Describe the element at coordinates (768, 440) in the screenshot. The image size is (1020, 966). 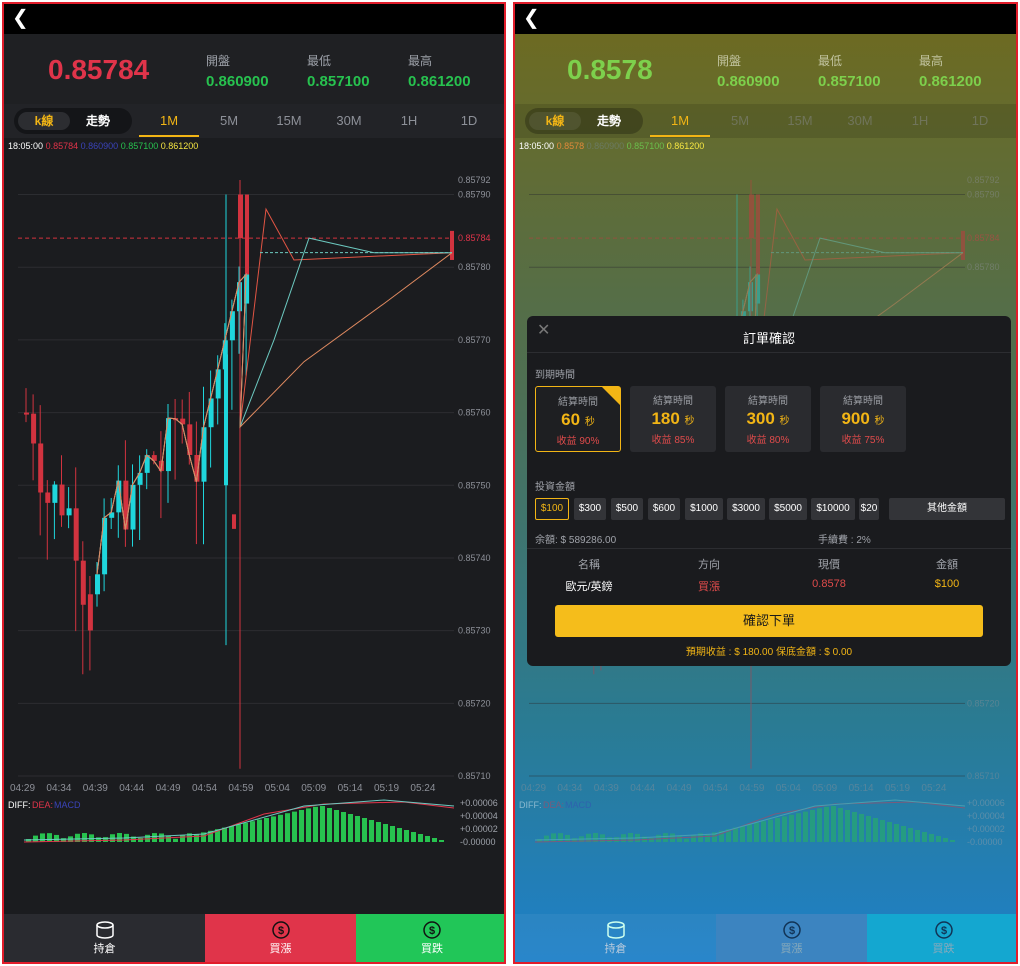
I see `expiry-card-profit: 收益 80%` at that location.